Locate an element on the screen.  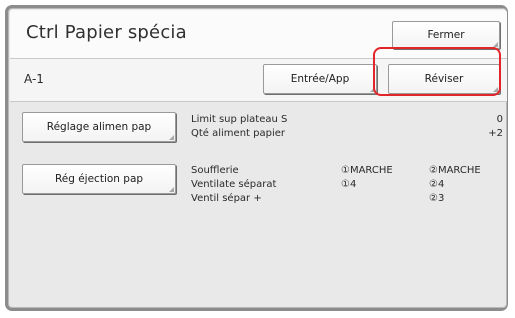
blower-value-2: ②MARCHE is located at coordinates (455, 170).